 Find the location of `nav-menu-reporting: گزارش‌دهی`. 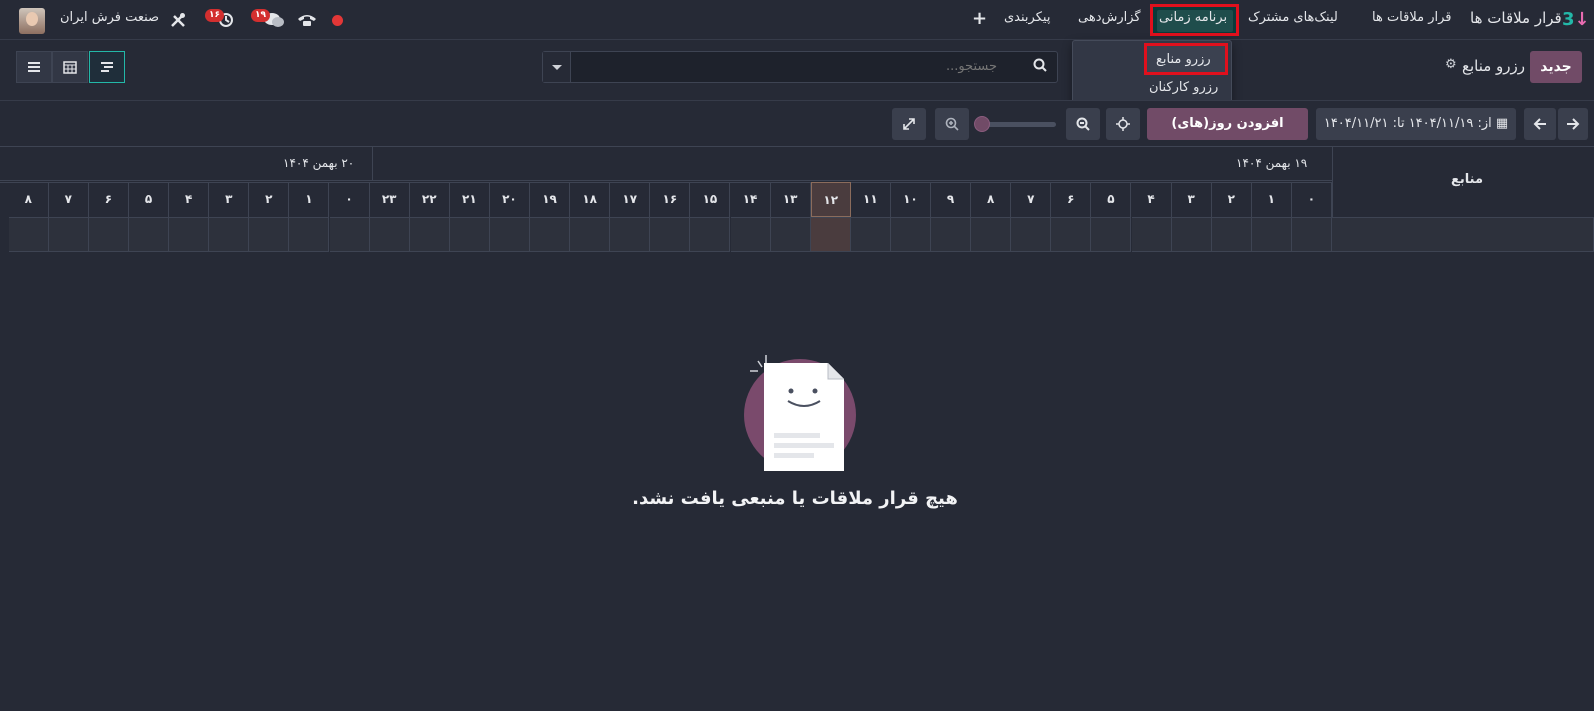

nav-menu-reporting: گزارش‌دهی is located at coordinates (1109, 17).